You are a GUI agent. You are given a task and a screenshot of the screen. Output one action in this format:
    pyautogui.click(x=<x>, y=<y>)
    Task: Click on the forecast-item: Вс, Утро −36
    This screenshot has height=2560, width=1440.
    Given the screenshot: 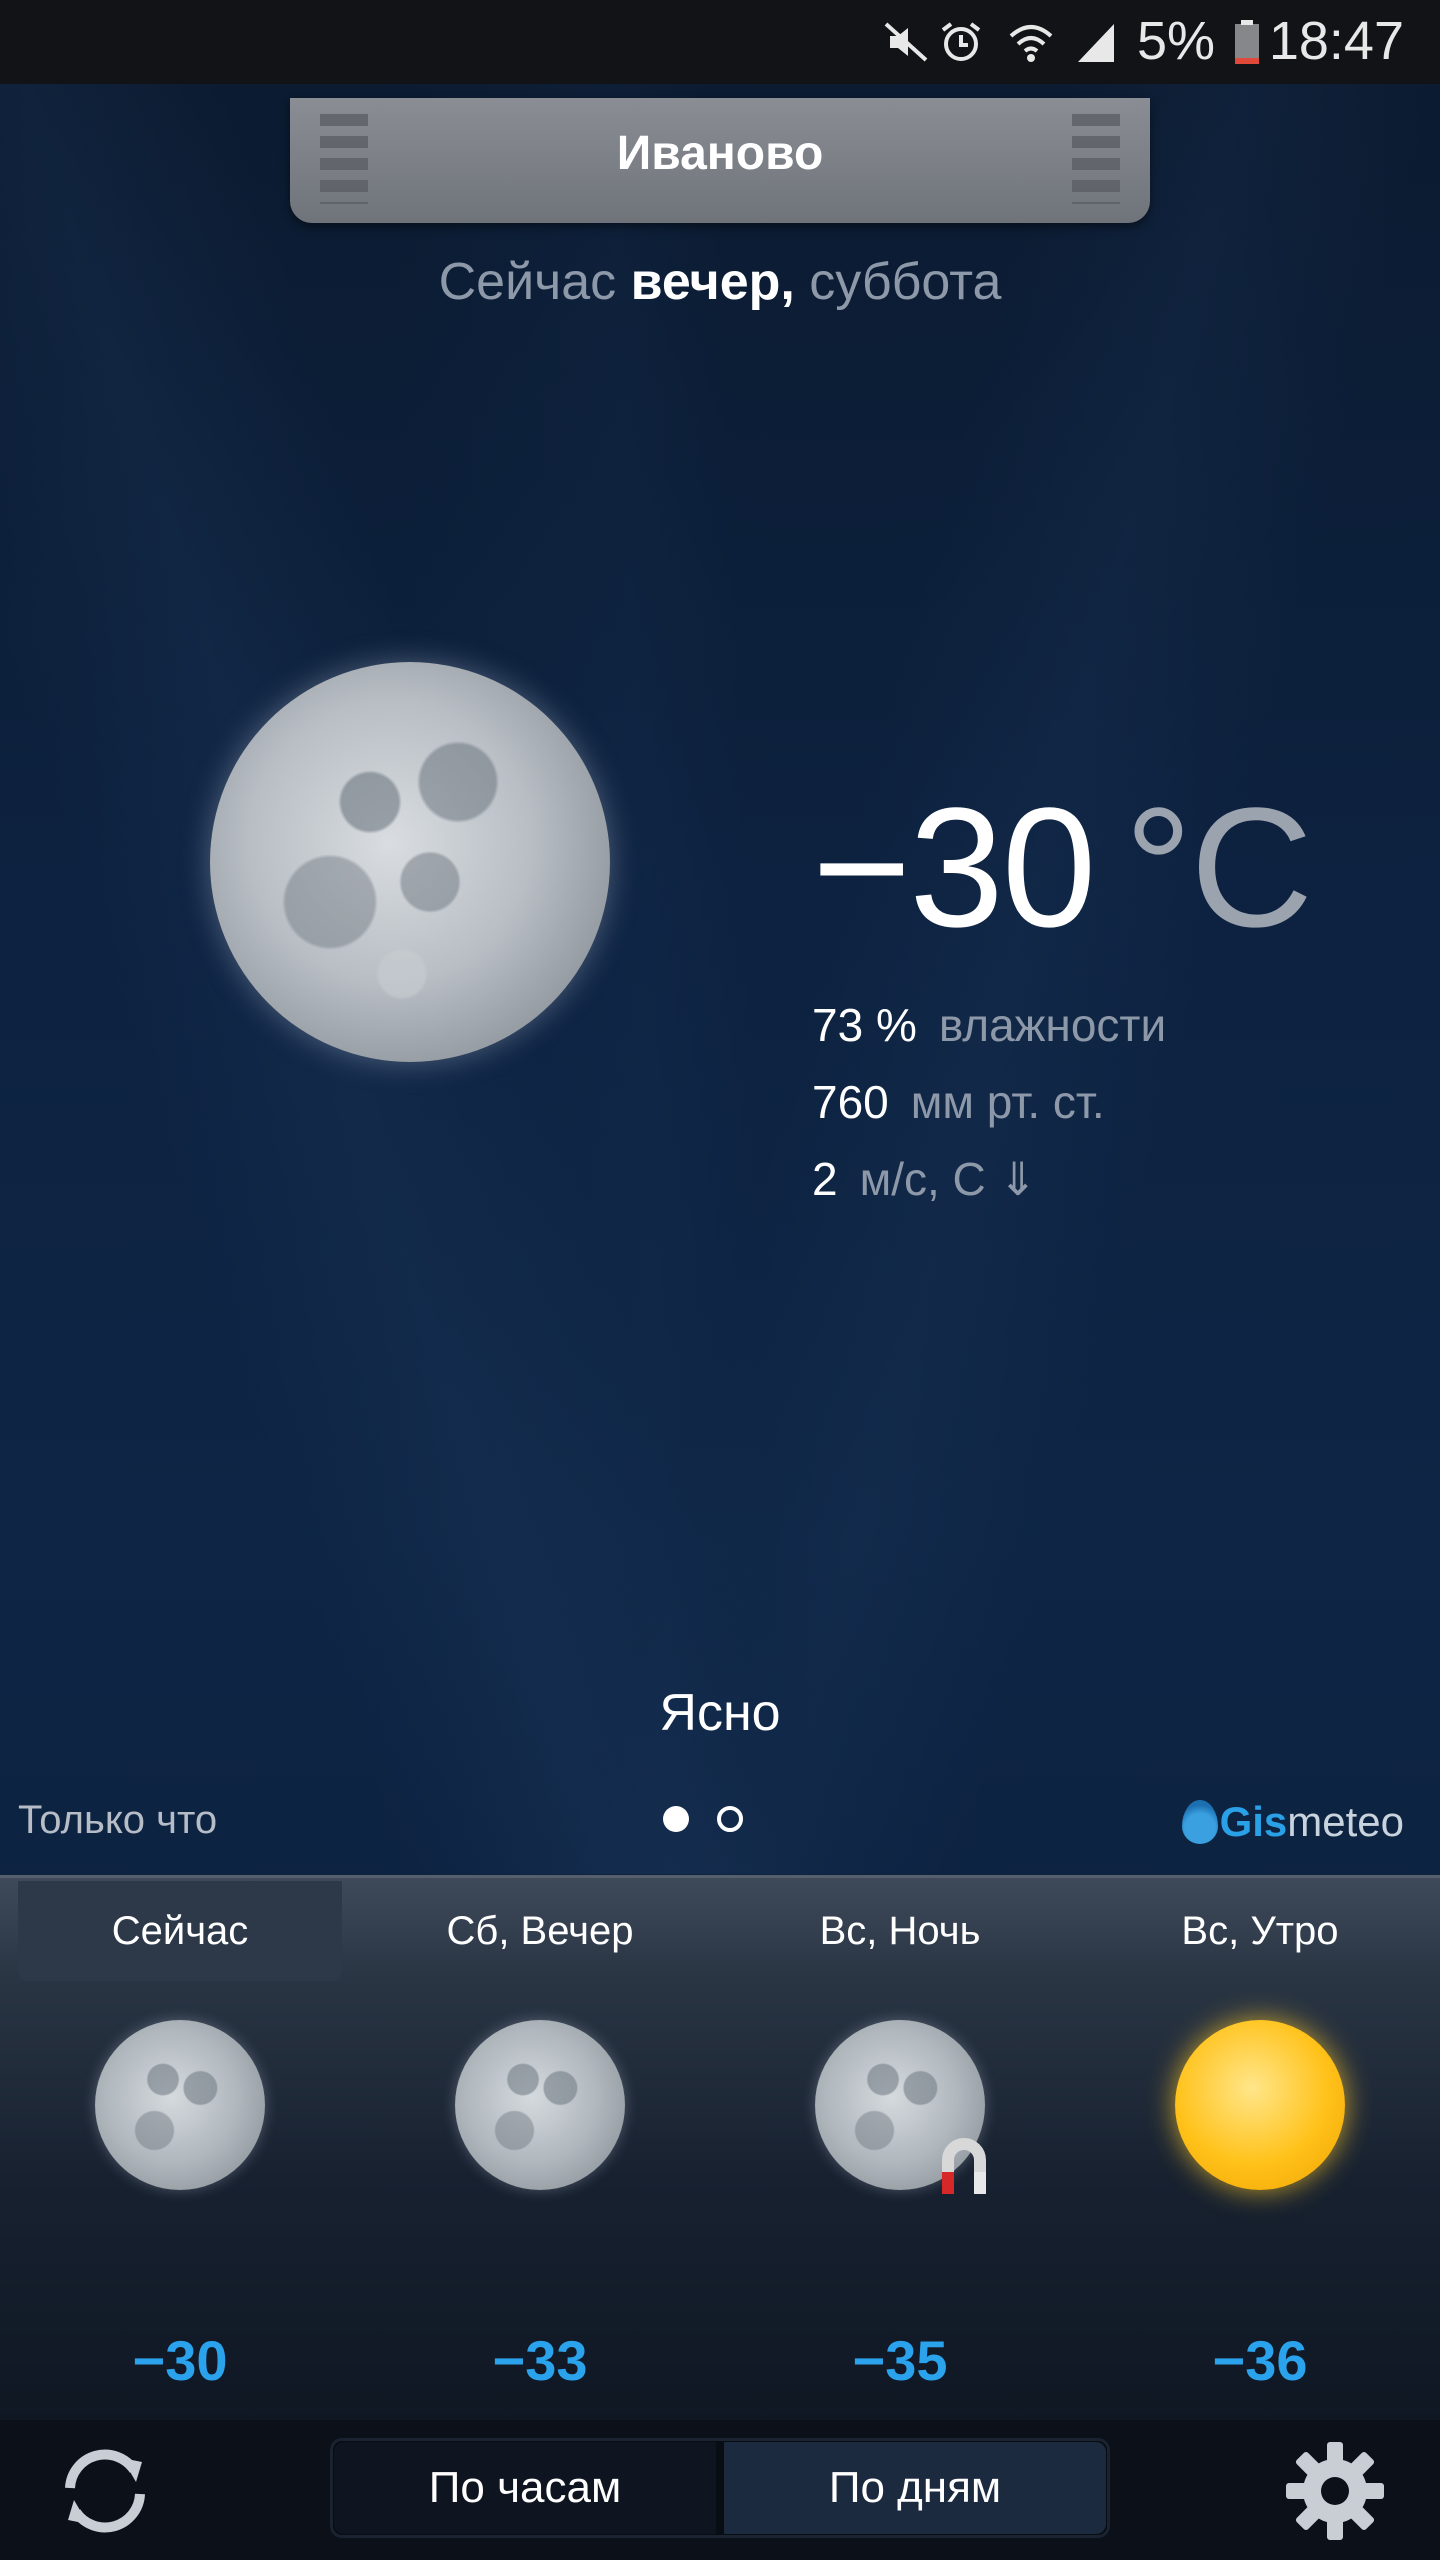 What is the action you would take?
    pyautogui.click(x=1260, y=2150)
    